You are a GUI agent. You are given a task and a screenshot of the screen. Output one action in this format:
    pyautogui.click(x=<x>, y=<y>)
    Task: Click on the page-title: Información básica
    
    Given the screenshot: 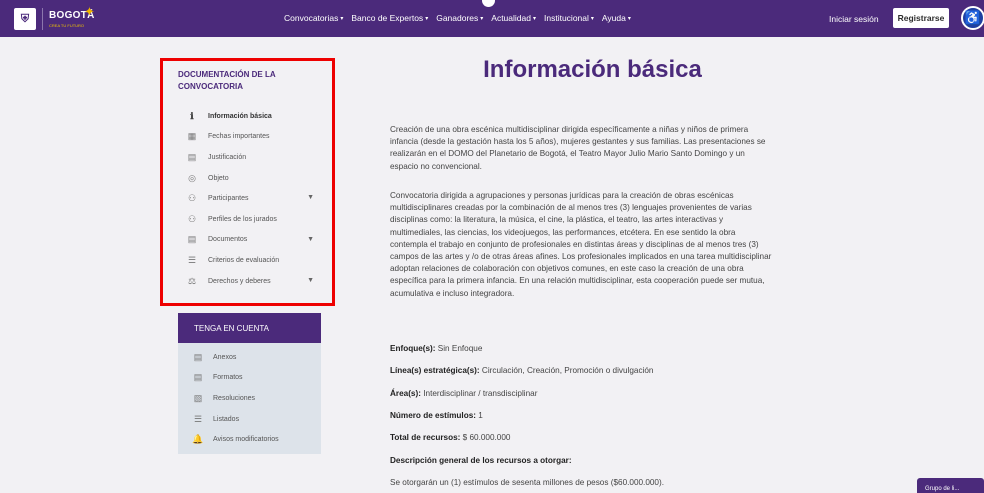 What is the action you would take?
    pyautogui.click(x=592, y=69)
    